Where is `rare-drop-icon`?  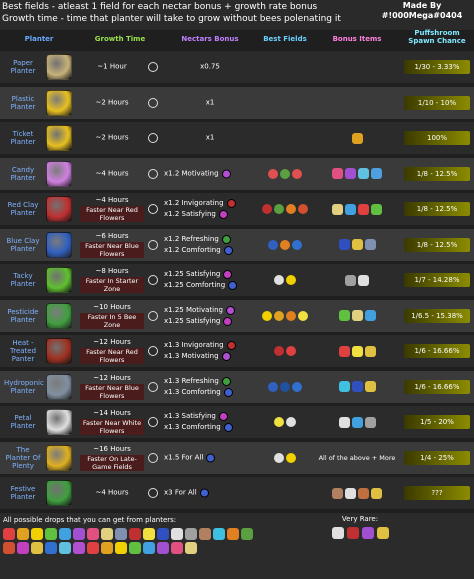
rare-drop-icon is located at coordinates (367, 533).